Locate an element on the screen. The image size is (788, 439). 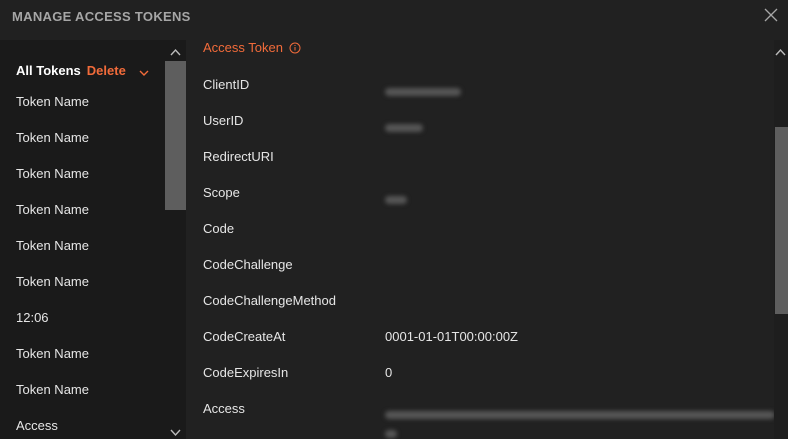
field-row-codecreateat: CodeCreateAt 0001-01-01T00:00:00Z is located at coordinates (483, 339).